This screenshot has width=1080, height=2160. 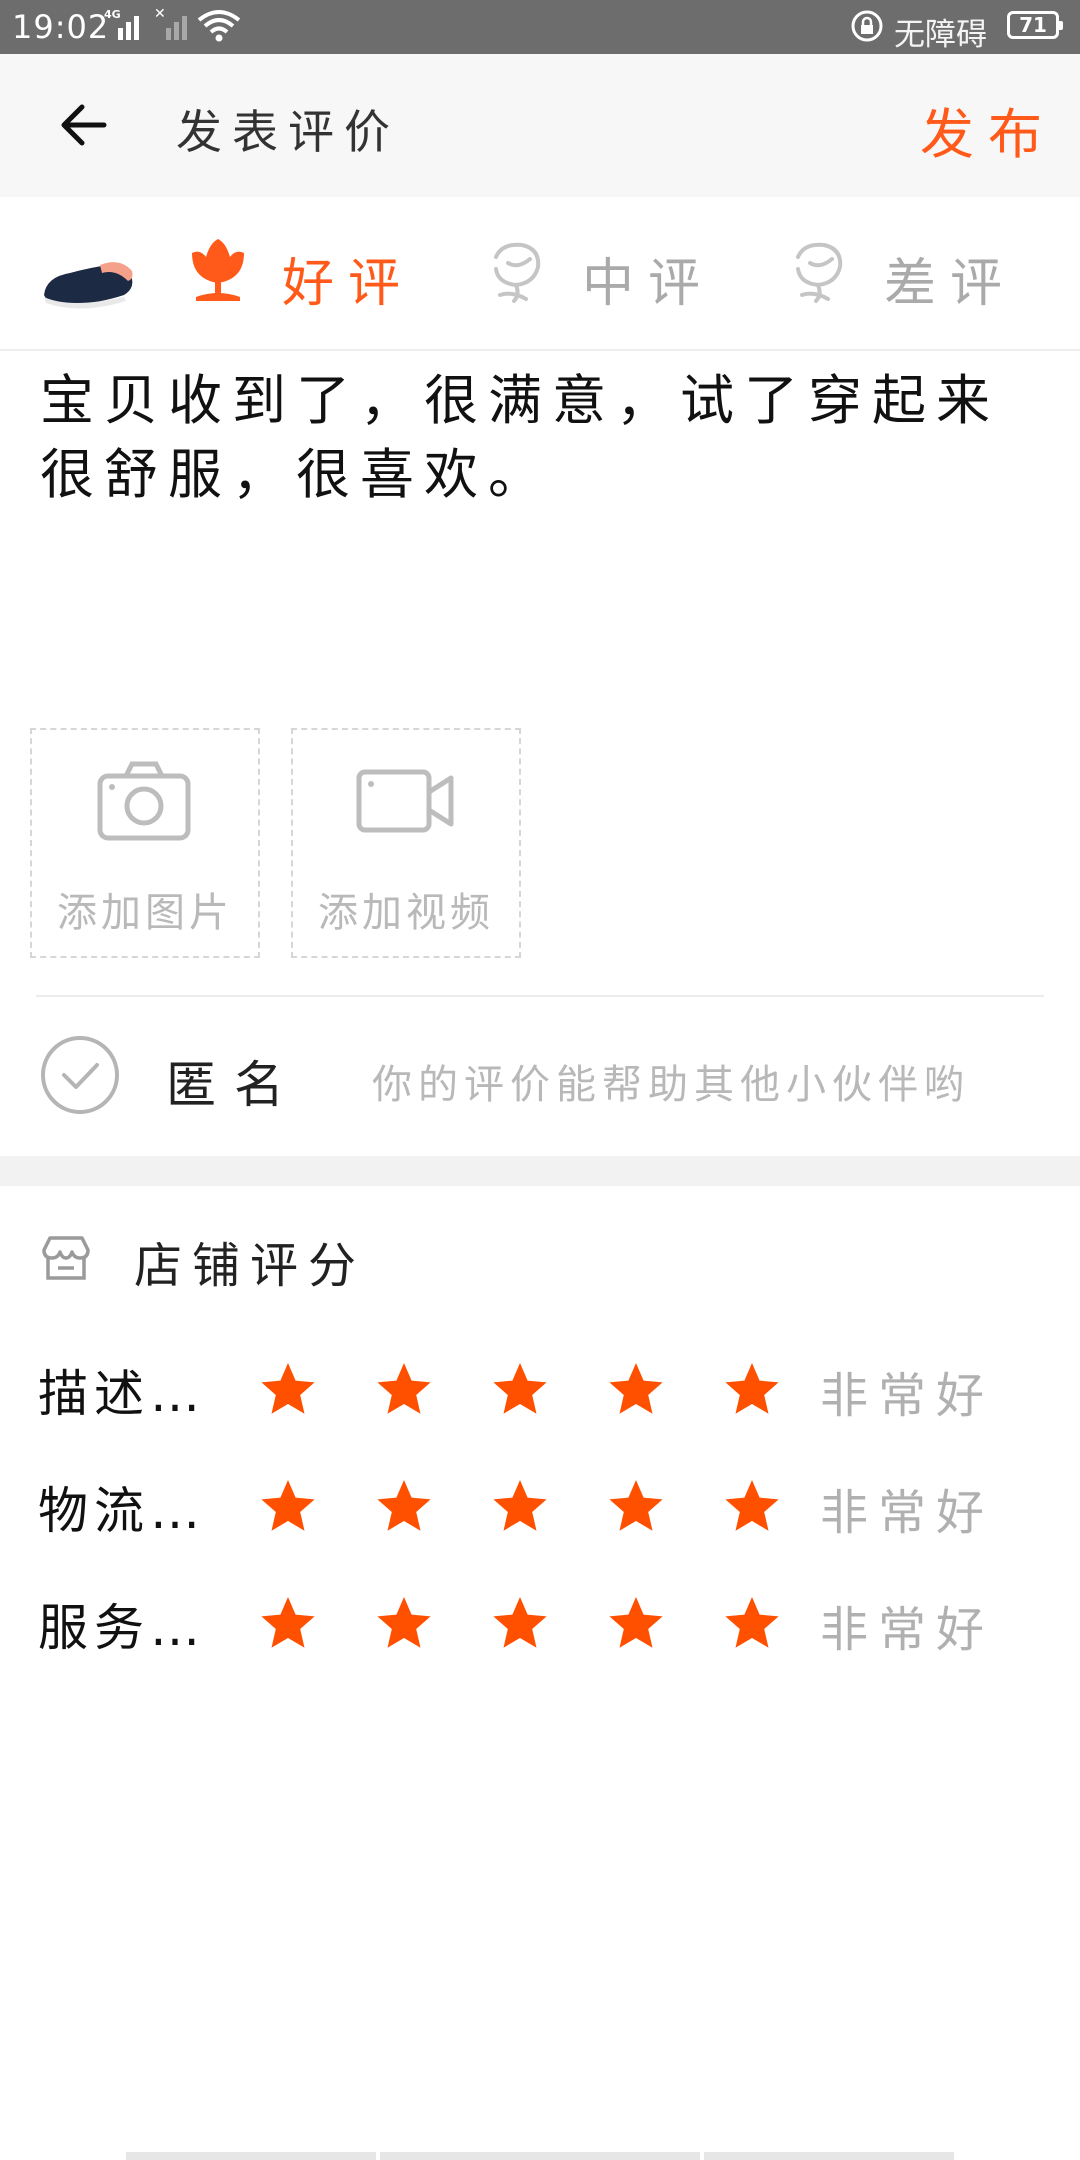 What do you see at coordinates (288, 132) in the screenshot?
I see `page-title: 发表评价` at bounding box center [288, 132].